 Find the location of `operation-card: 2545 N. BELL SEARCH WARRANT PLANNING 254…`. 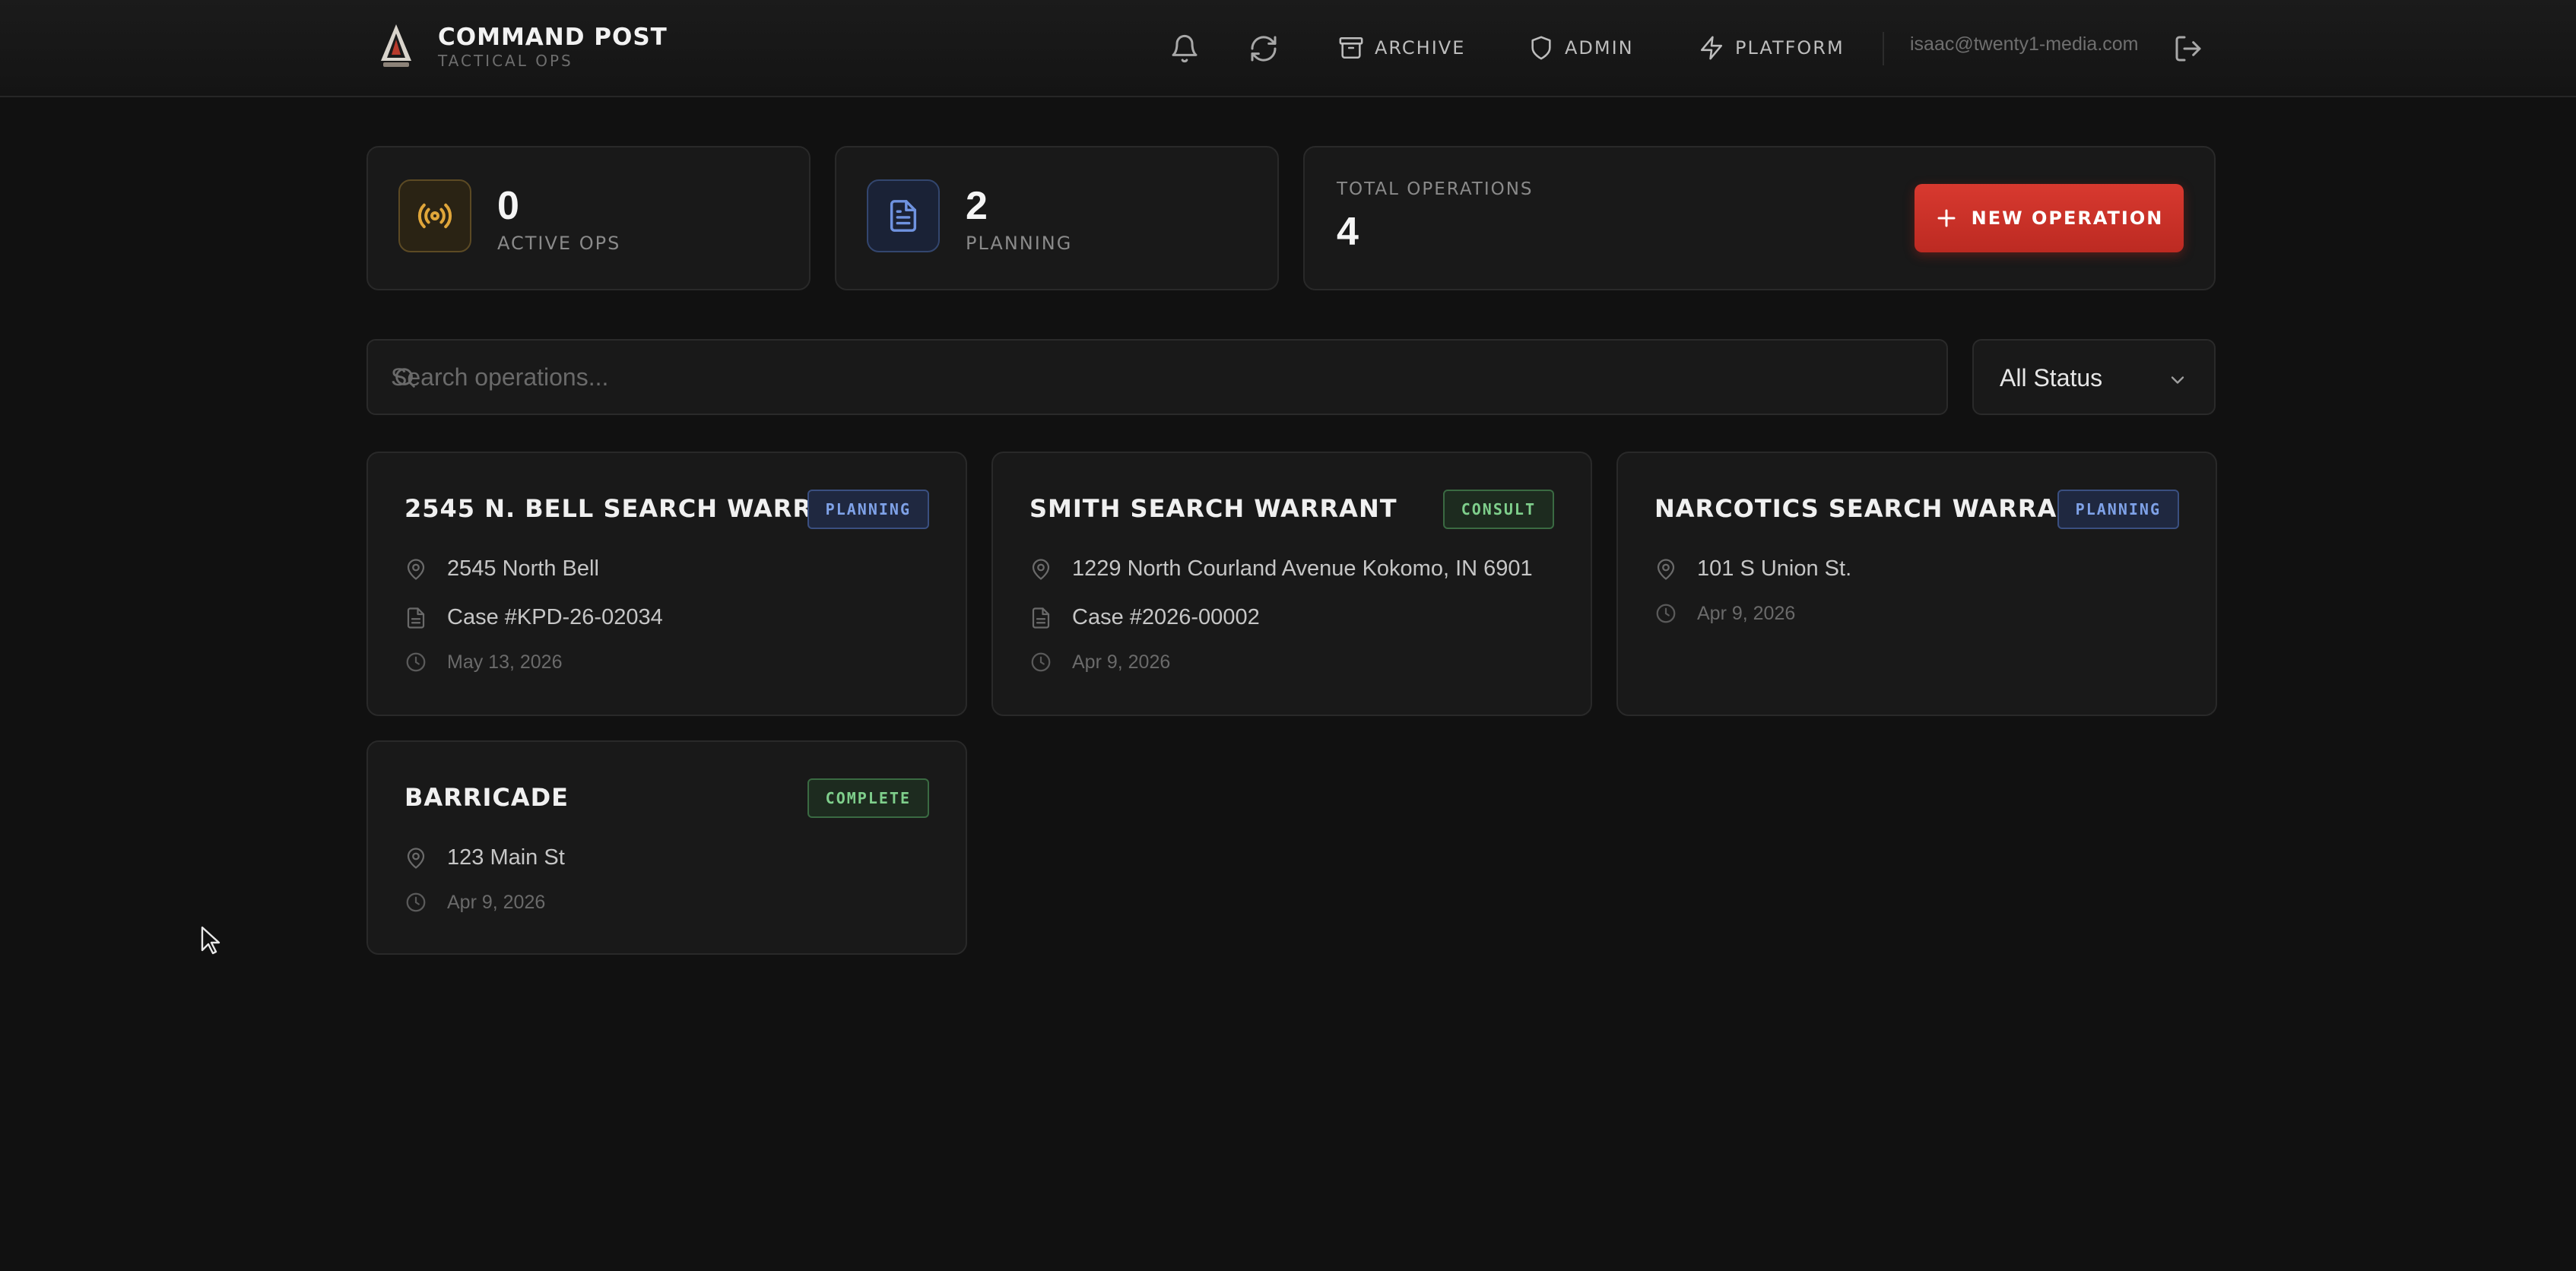

operation-card: 2545 N. BELL SEARCH WARRANT PLANNING 254… is located at coordinates (666, 584).